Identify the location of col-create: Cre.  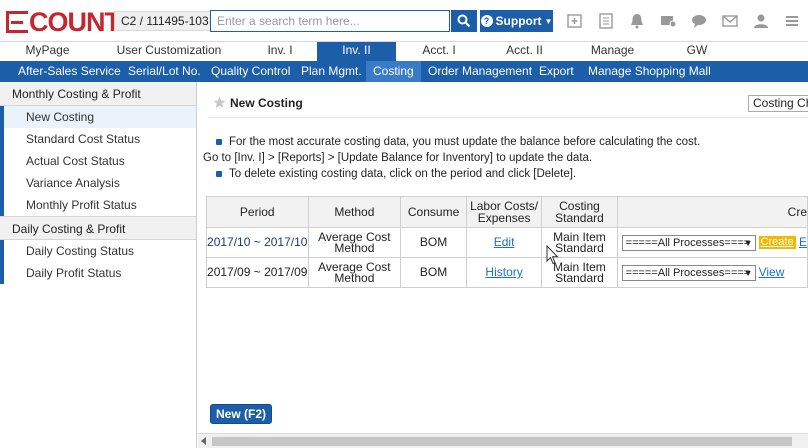
(712, 212).